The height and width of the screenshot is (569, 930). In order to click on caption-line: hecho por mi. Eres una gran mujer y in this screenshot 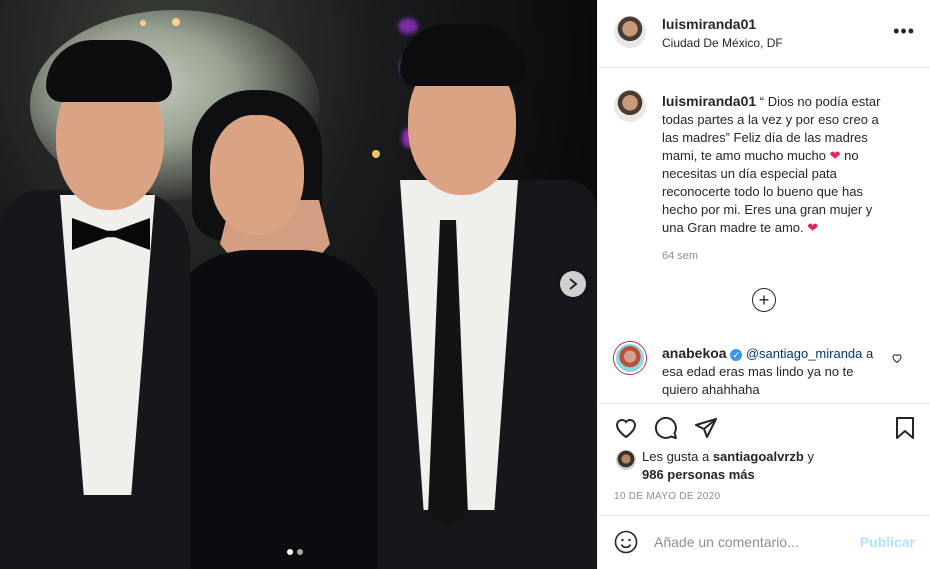, I will do `click(767, 209)`.